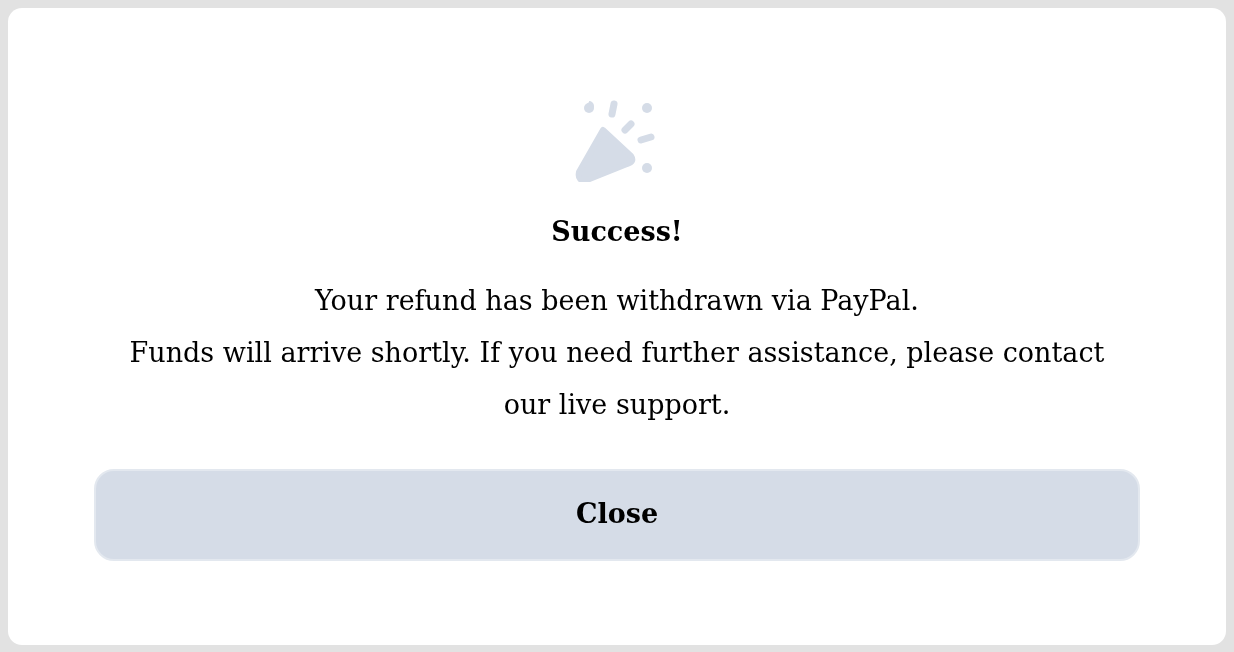 The image size is (1234, 652). I want to click on dialog-title: Success!, so click(617, 232).